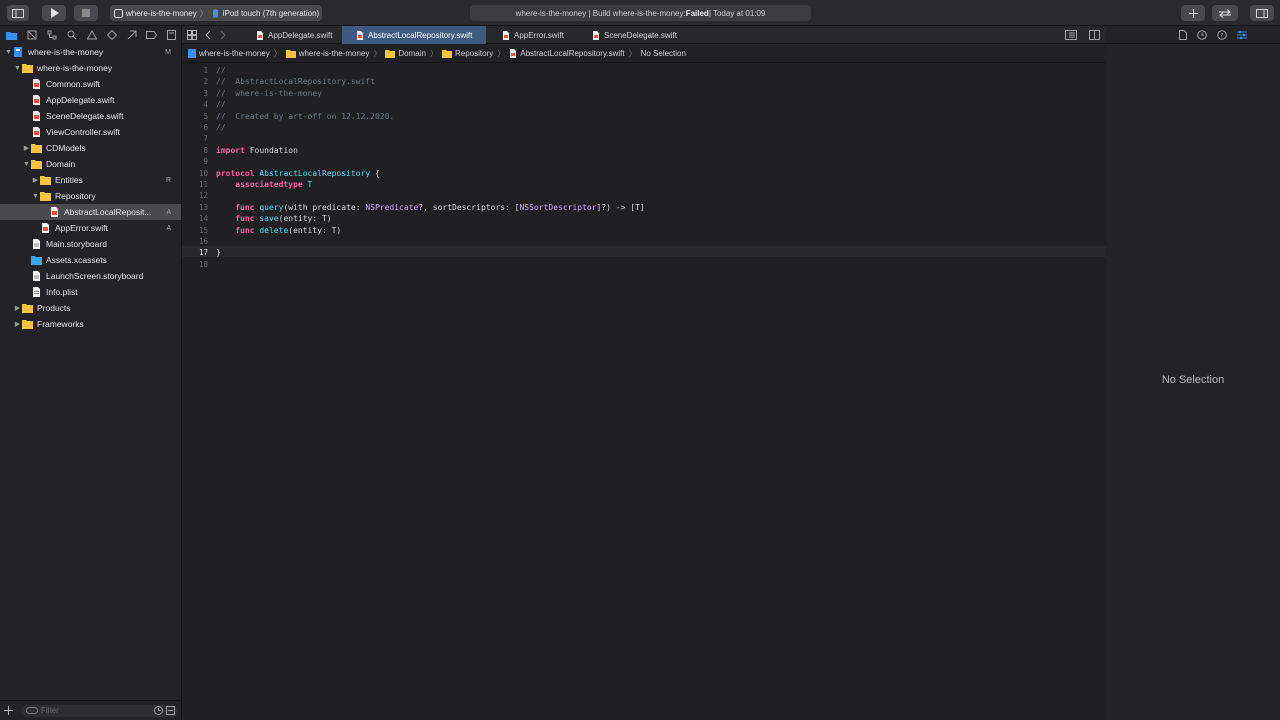 This screenshot has height=720, width=1280. What do you see at coordinates (567, 53) in the screenshot?
I see `breadcrumb-file: AbstractLocalRepository.swift` at bounding box center [567, 53].